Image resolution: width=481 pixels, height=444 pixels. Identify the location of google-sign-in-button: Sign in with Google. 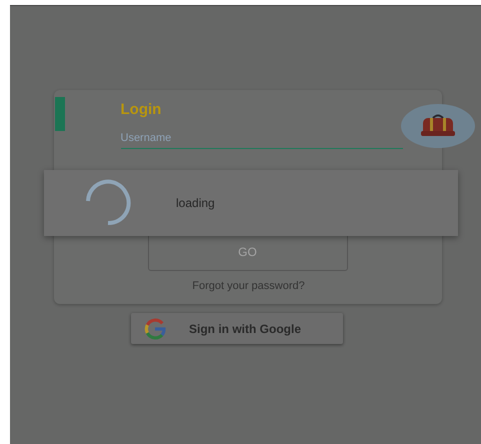
(237, 328).